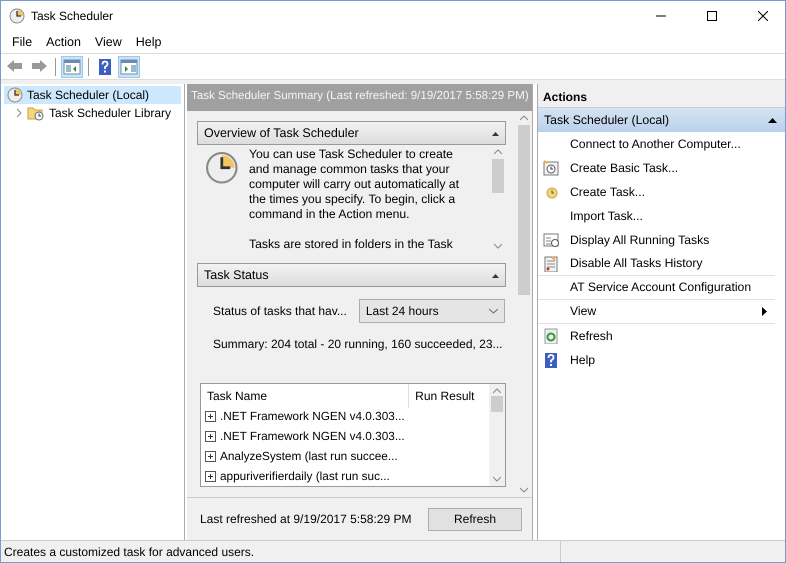 This screenshot has height=563, width=786. I want to click on pane-header: Task Scheduler Summary (Last refreshed: 9/19/2017 5:58:29 PM), so click(359, 97).